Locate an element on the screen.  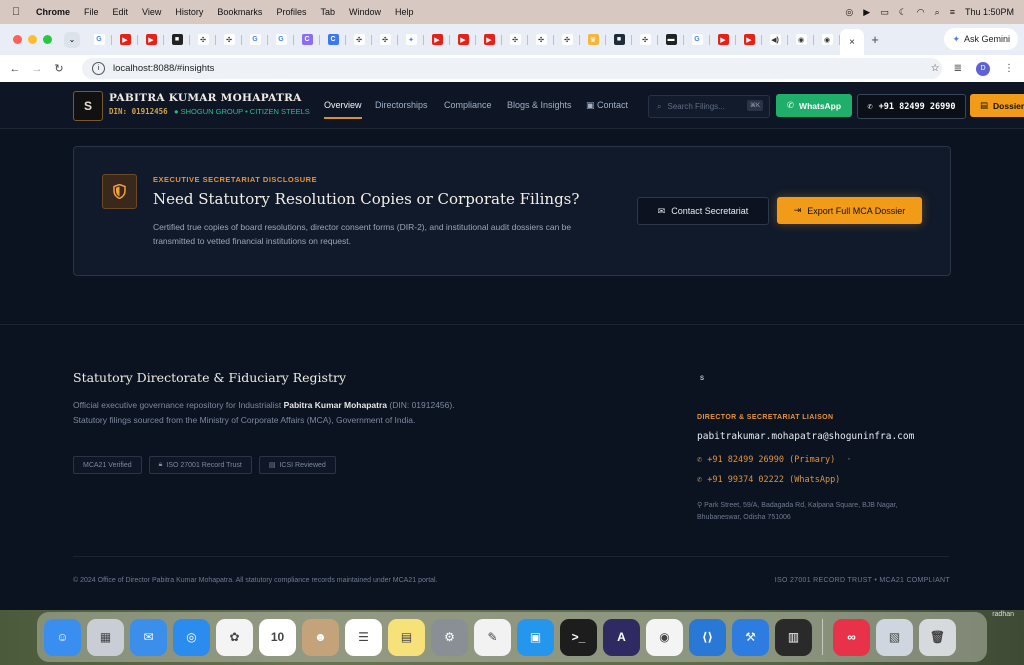
nav-overview: Overview is located at coordinates (343, 105).